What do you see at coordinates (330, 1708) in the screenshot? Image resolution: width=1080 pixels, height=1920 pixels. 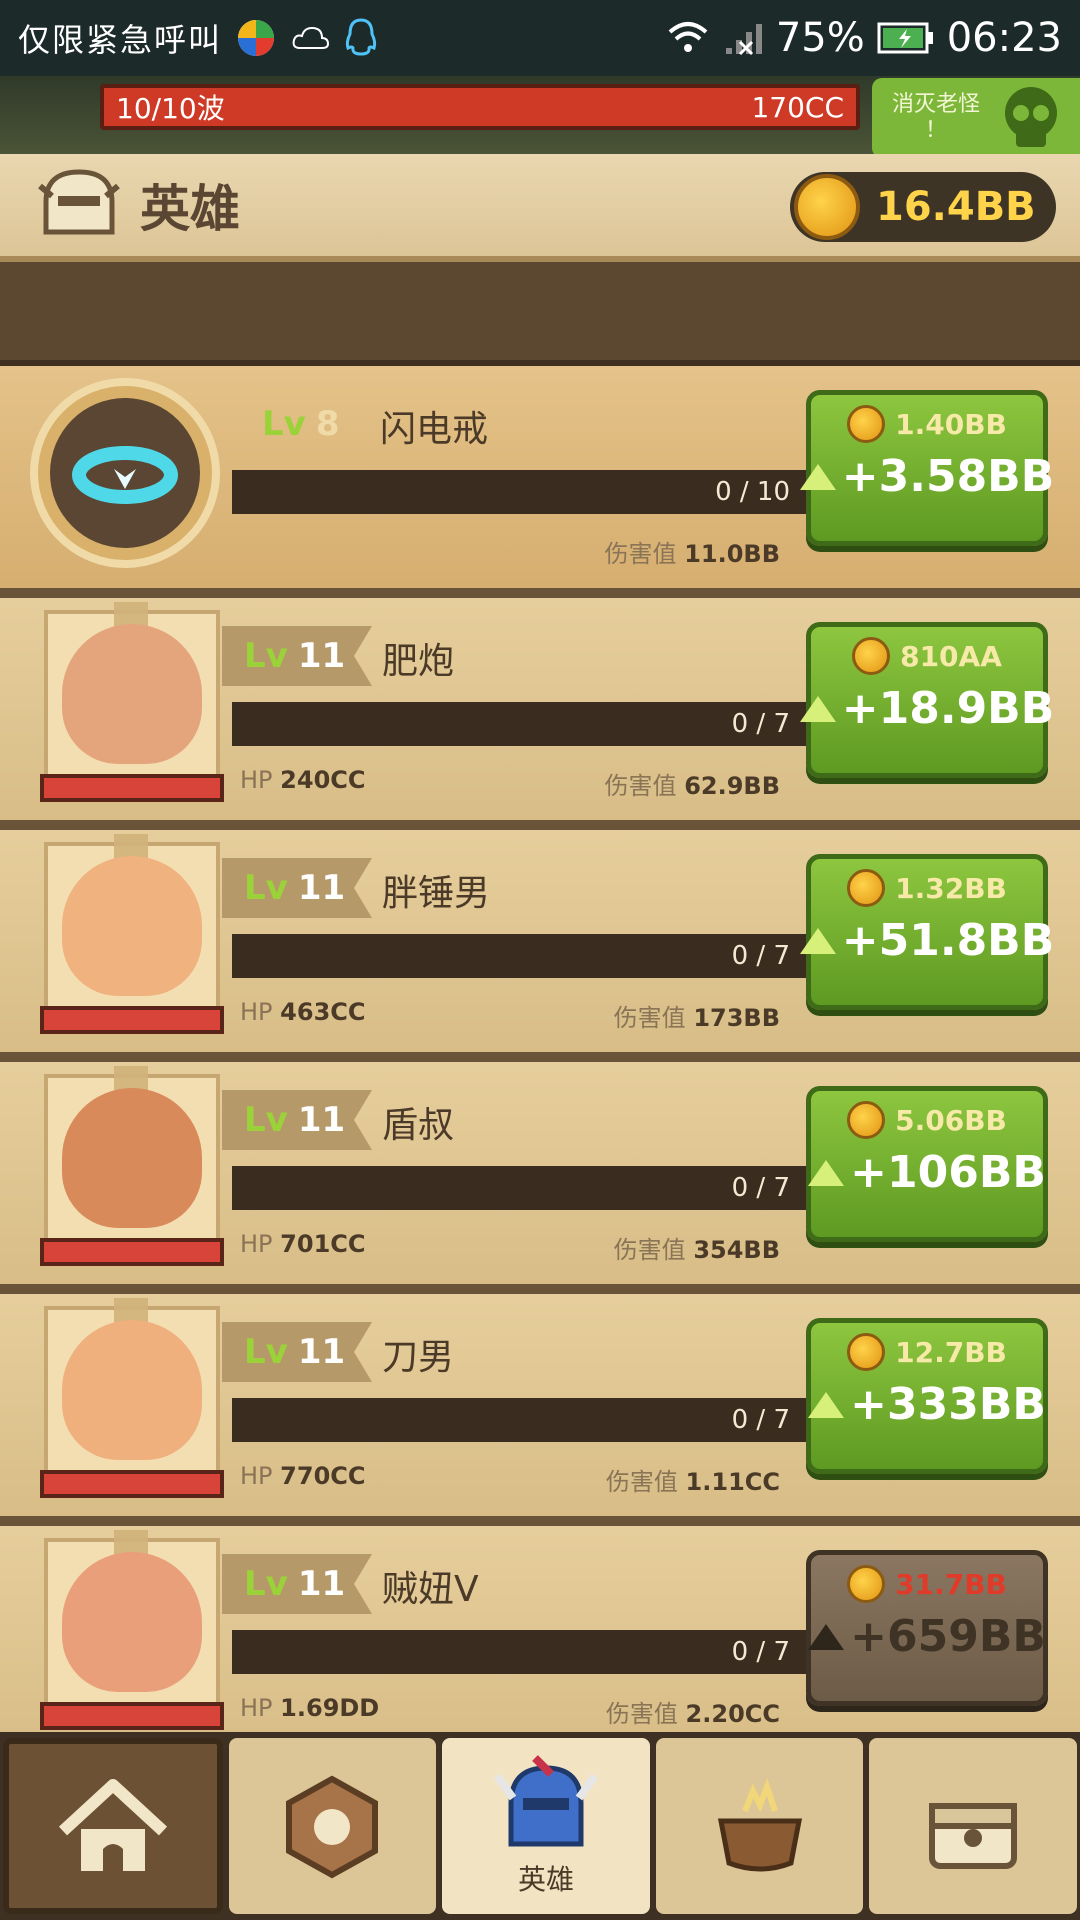 I see `hp-value: 1.69DD` at bounding box center [330, 1708].